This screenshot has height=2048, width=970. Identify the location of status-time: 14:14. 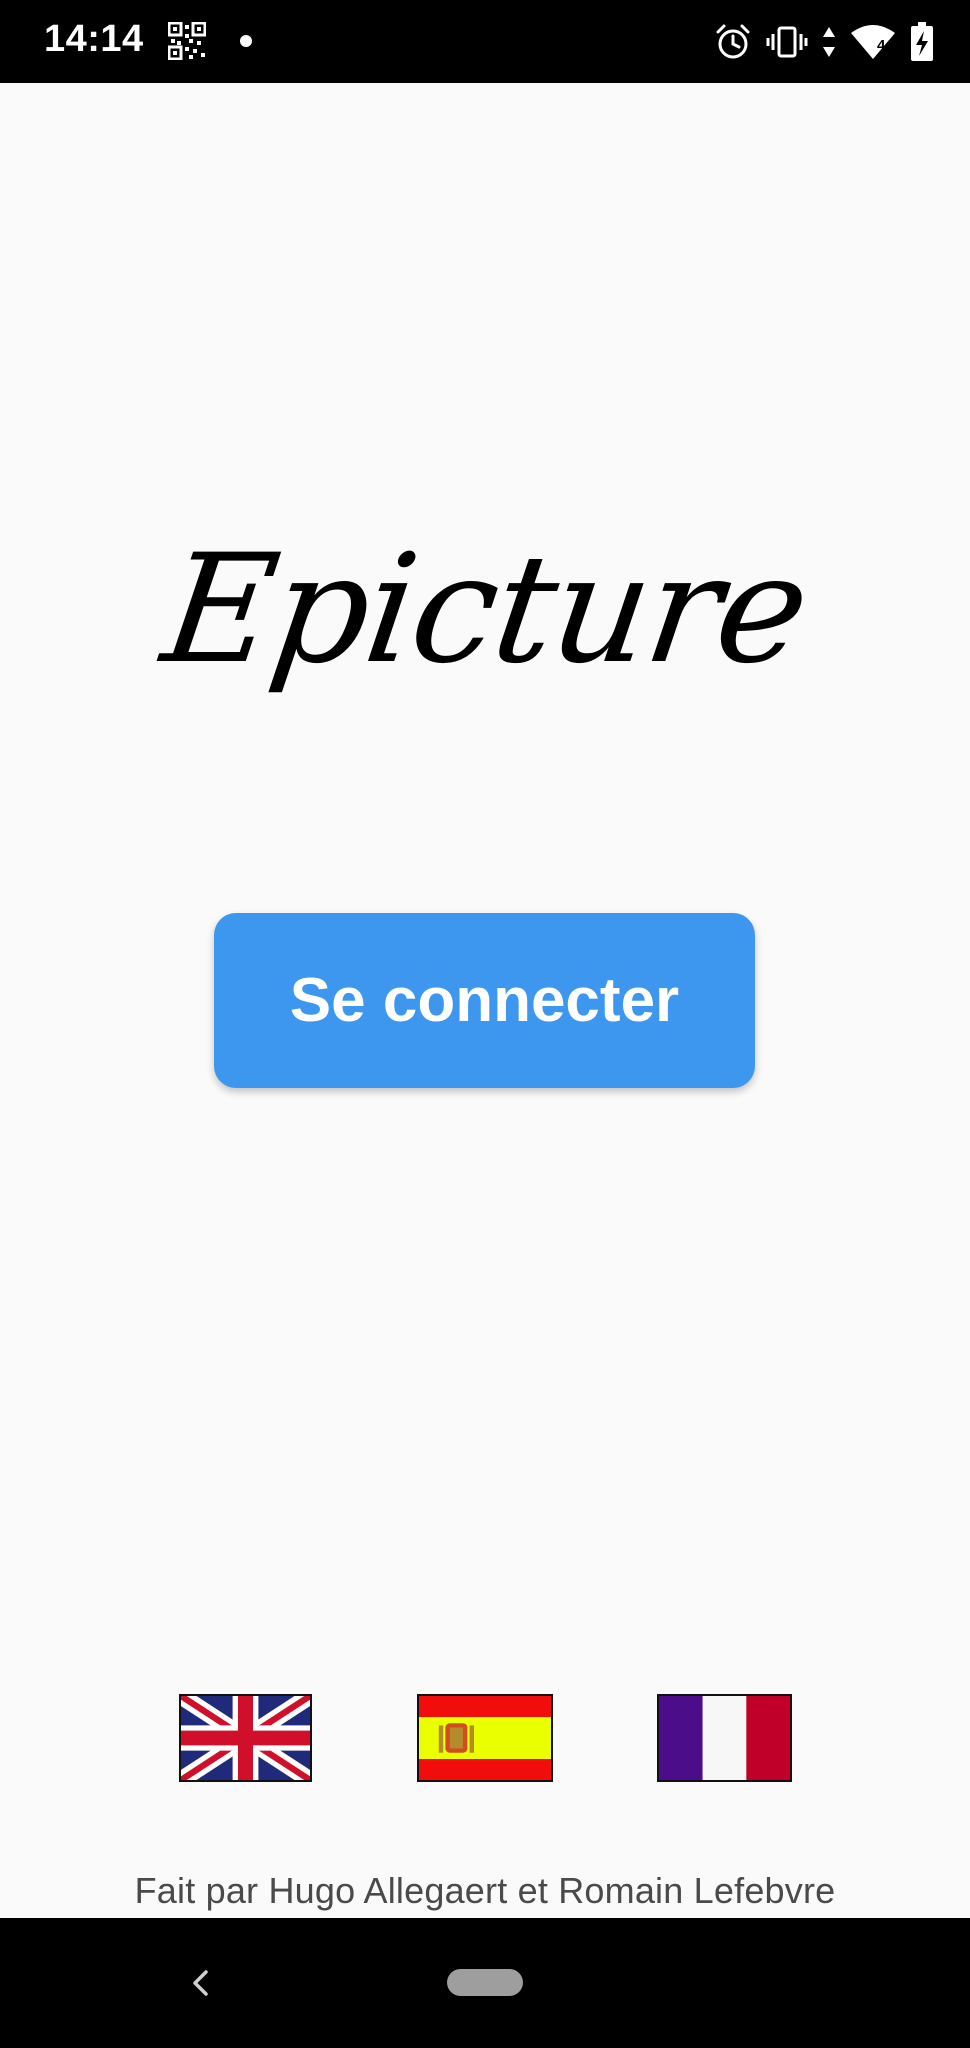
(94, 39).